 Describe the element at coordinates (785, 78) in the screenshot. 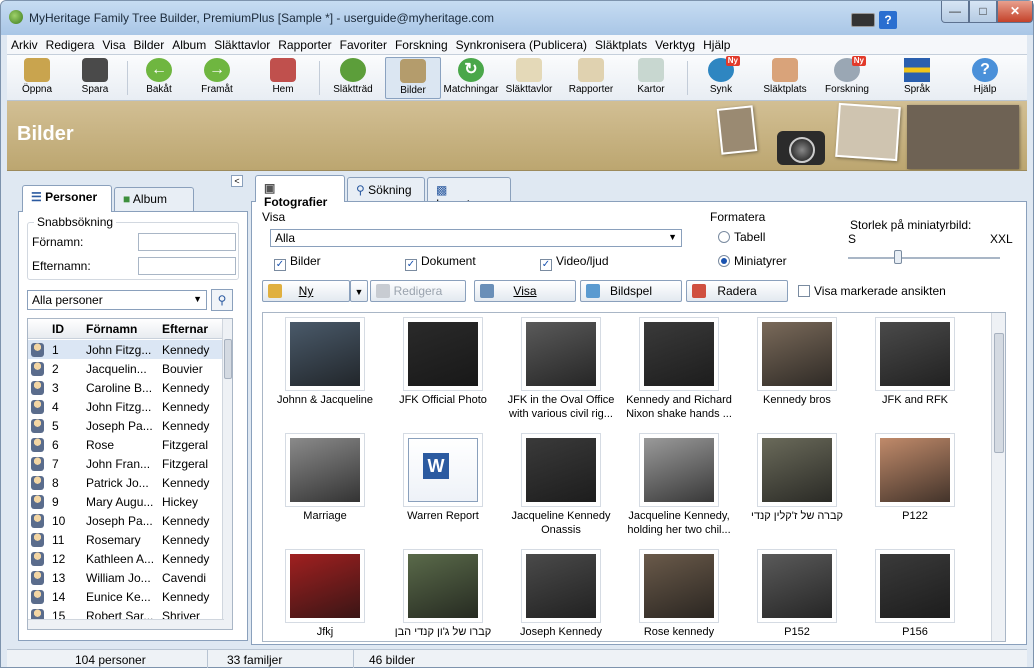

I see `familysite-button: Släktplats` at that location.